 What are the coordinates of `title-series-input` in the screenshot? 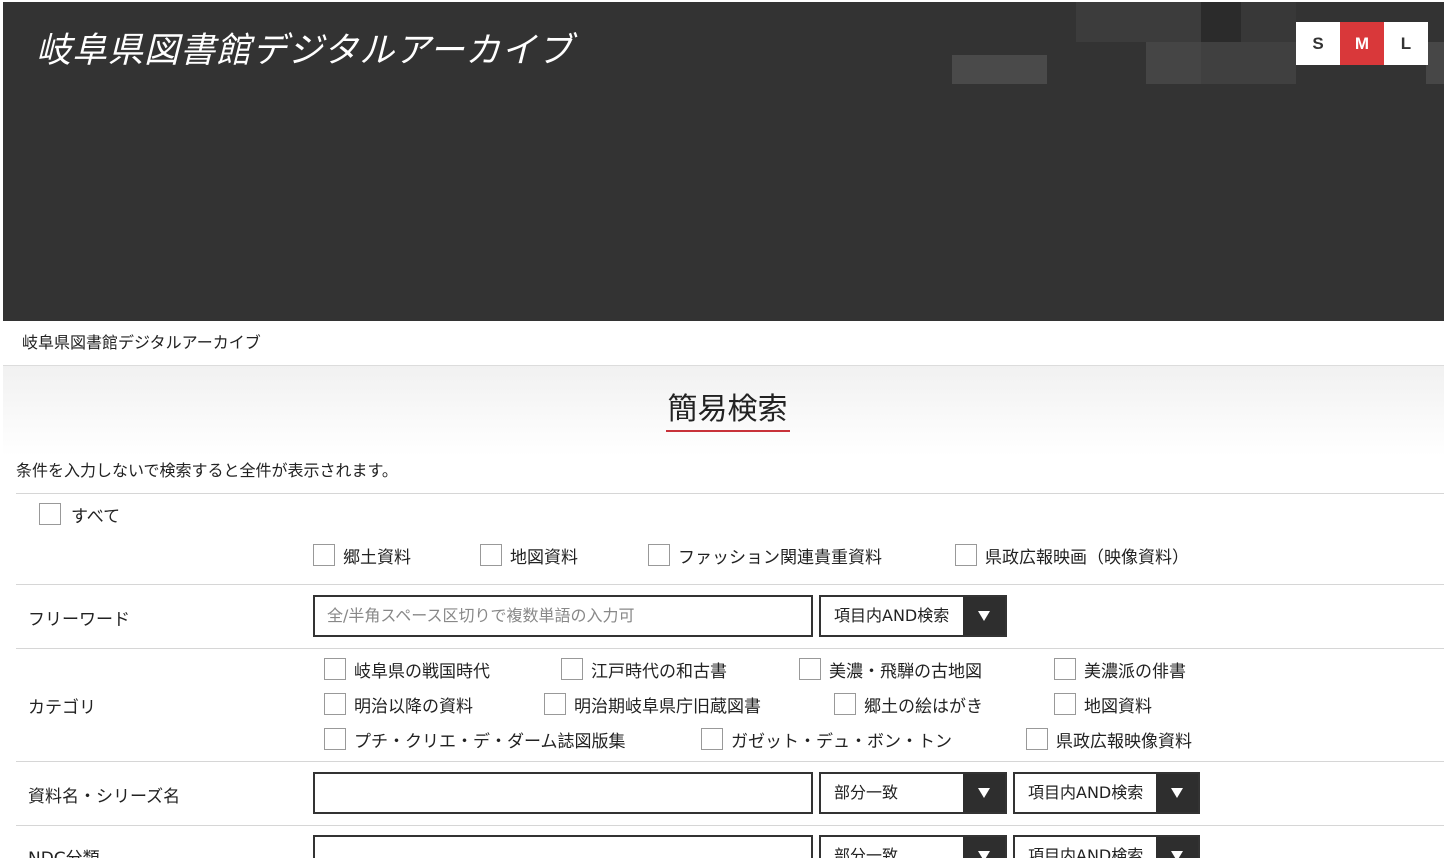 It's located at (563, 793).